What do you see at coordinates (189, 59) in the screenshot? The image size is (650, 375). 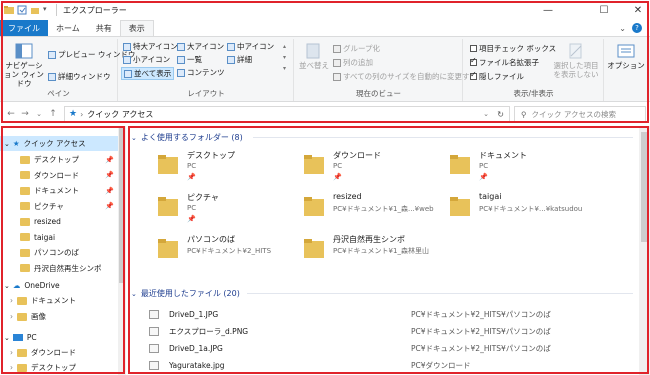 I see `layout-list: 一覧` at bounding box center [189, 59].